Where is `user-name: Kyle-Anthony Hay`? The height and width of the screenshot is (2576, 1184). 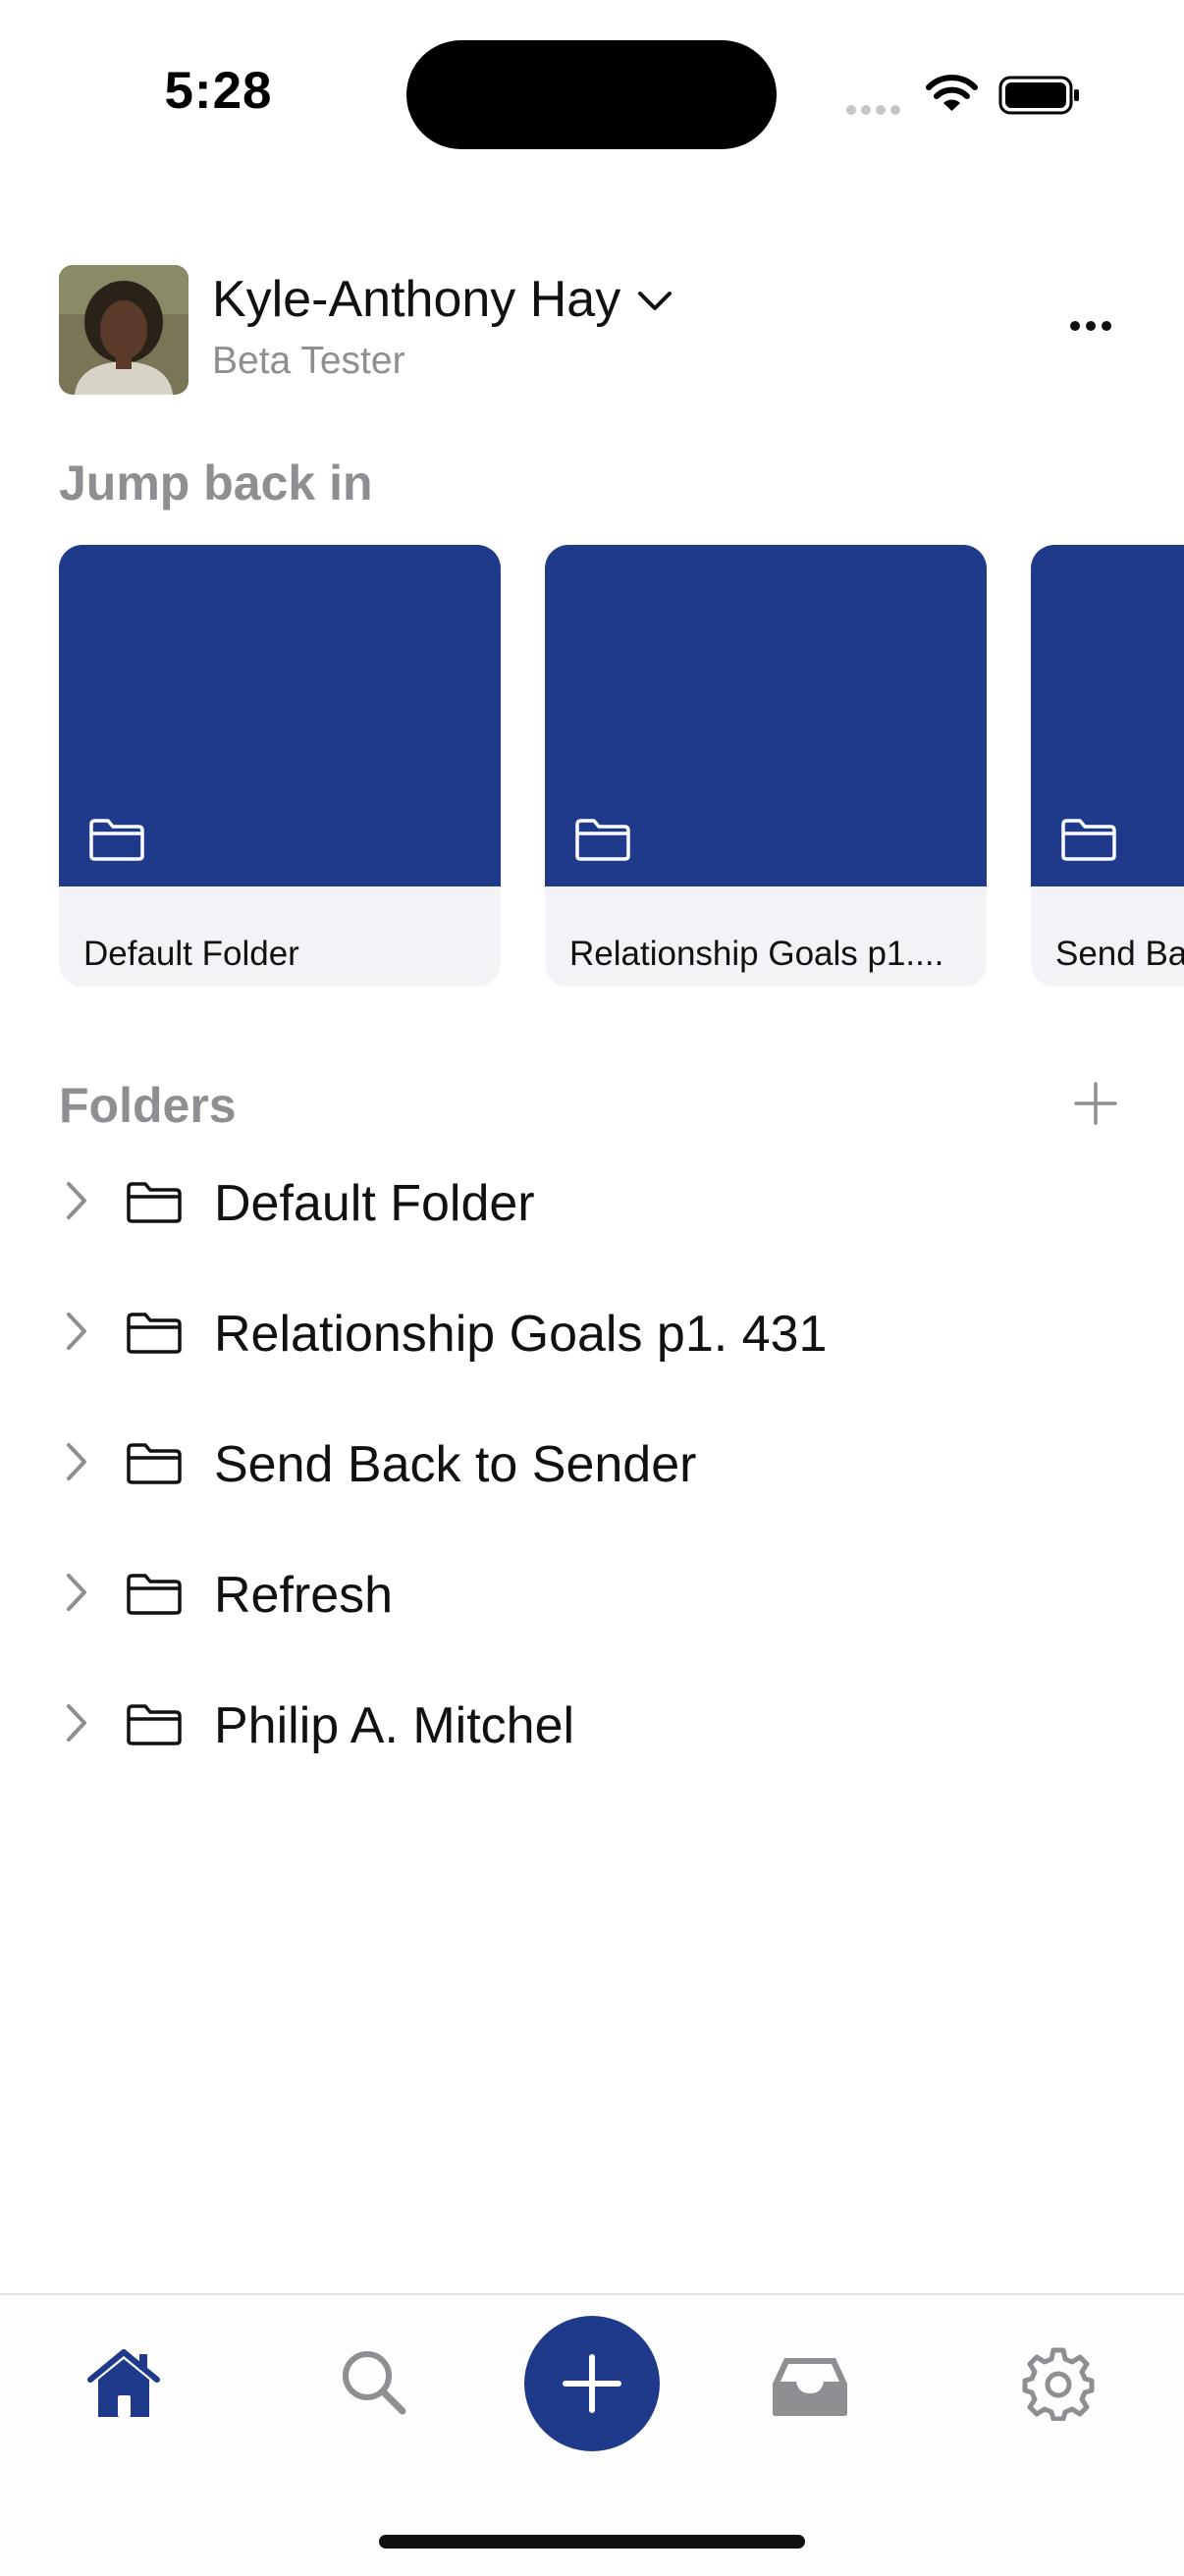
user-name: Kyle-Anthony Hay is located at coordinates (416, 299).